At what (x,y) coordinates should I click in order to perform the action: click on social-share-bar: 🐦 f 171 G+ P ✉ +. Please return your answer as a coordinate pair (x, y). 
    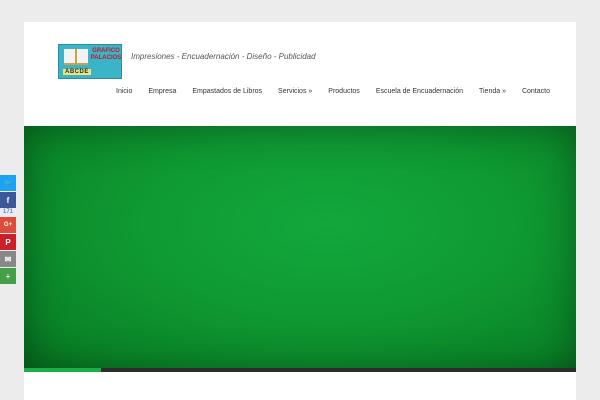
    Looking at the image, I should click on (8, 230).